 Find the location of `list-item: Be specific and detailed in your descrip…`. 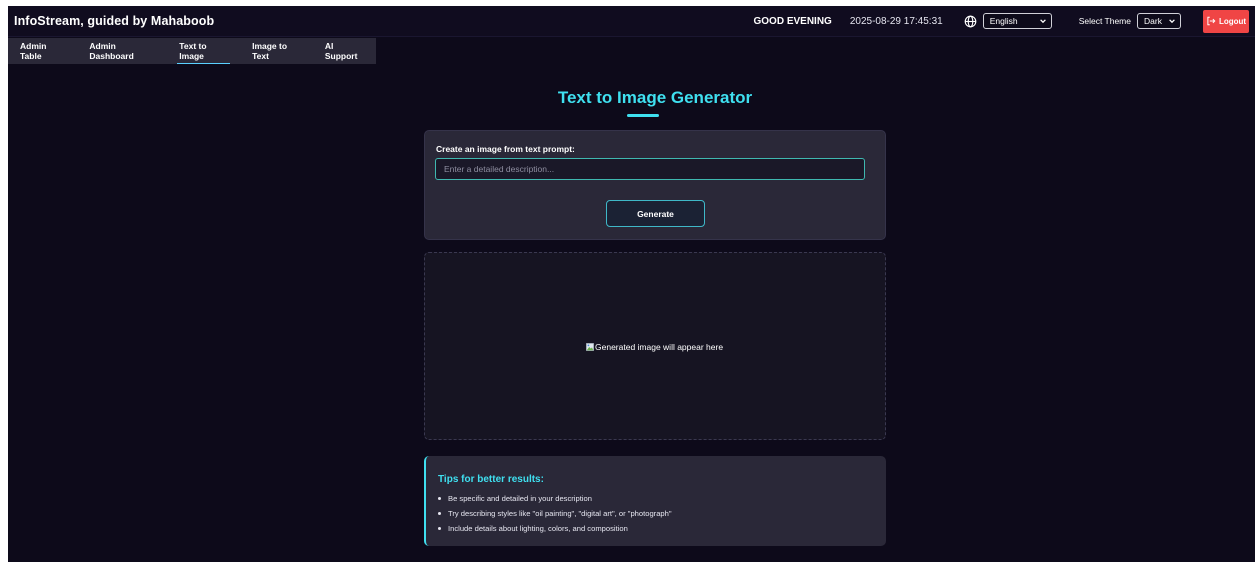

list-item: Be specific and detailed in your descrip… is located at coordinates (555, 498).